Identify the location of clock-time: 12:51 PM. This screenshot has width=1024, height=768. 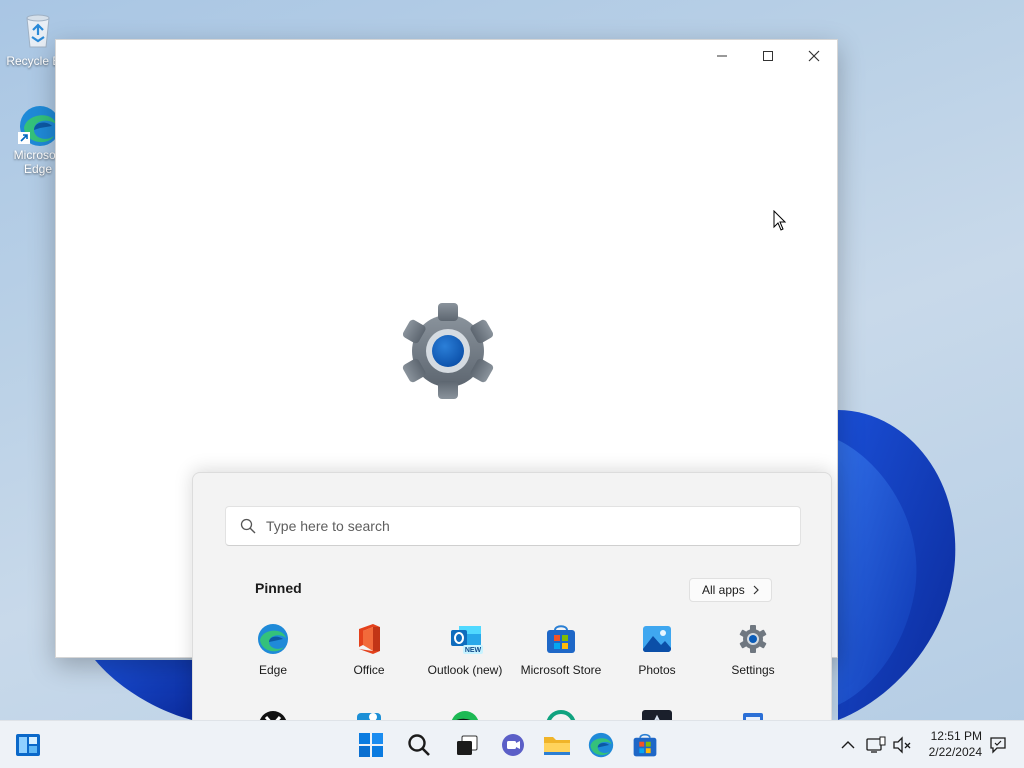
(956, 736).